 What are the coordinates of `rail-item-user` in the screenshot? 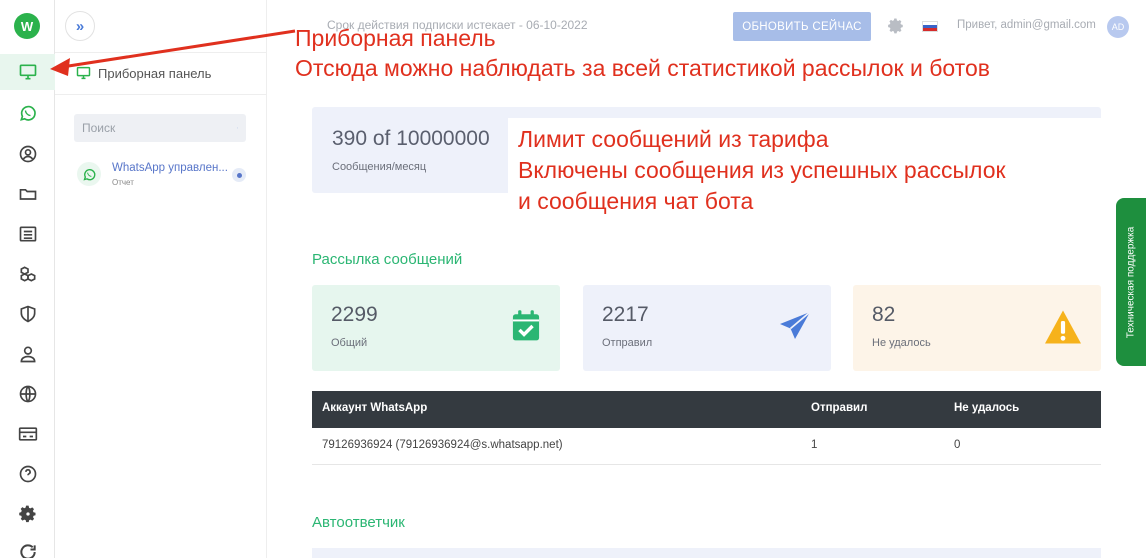 It's located at (27, 354).